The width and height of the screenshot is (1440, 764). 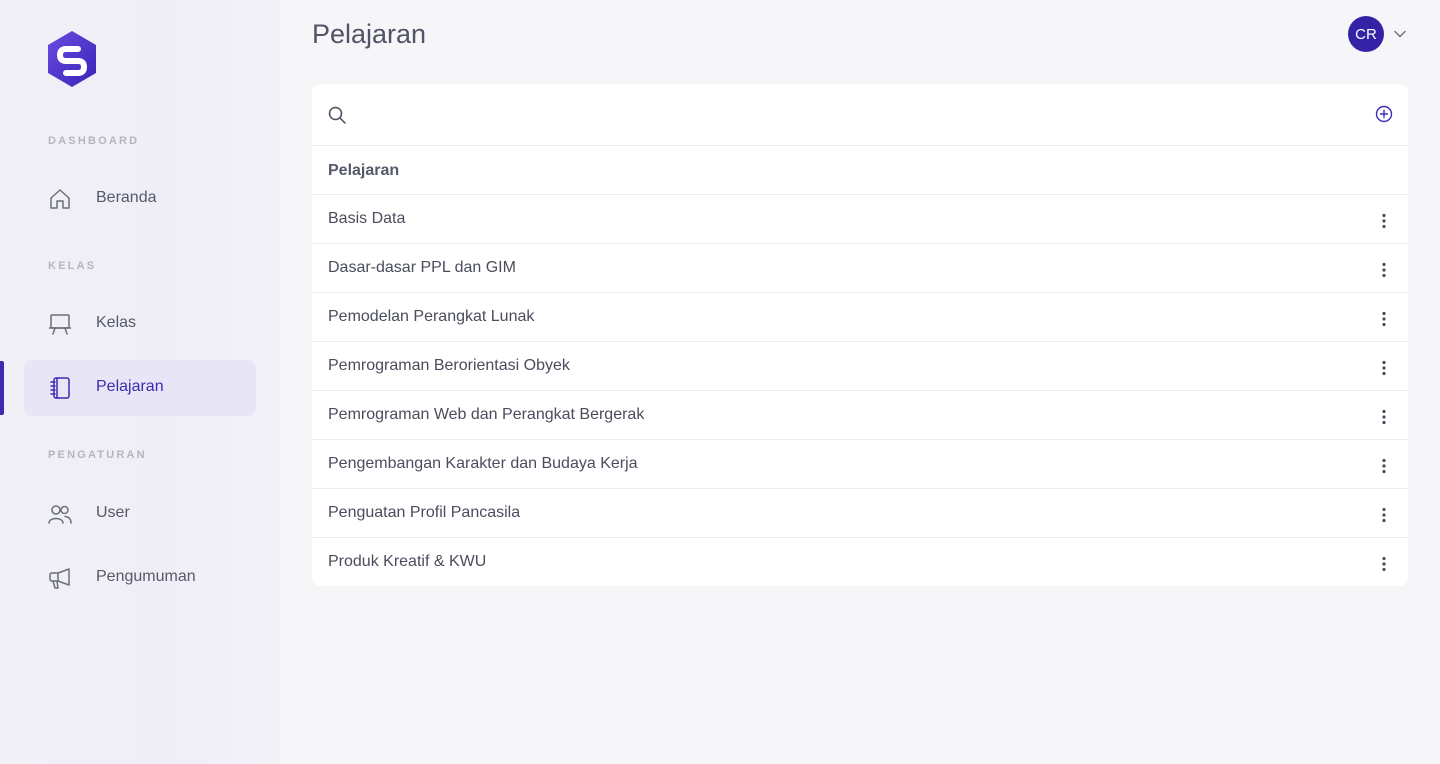 I want to click on row-label: Dasar-dasar PPL dan GIM, so click(x=422, y=268).